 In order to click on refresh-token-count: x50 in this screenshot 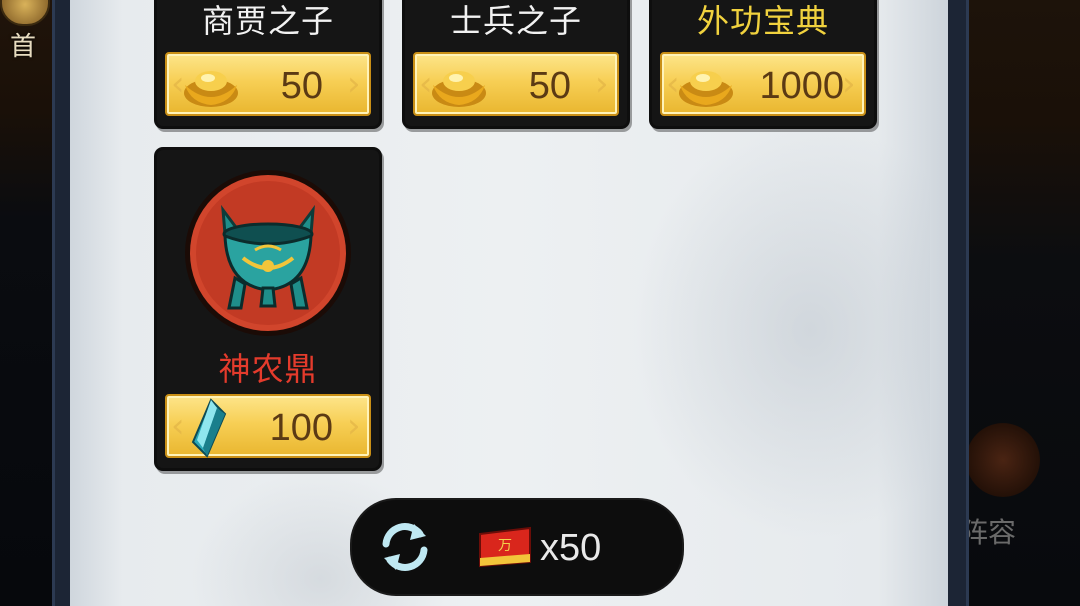, I will do `click(571, 548)`.